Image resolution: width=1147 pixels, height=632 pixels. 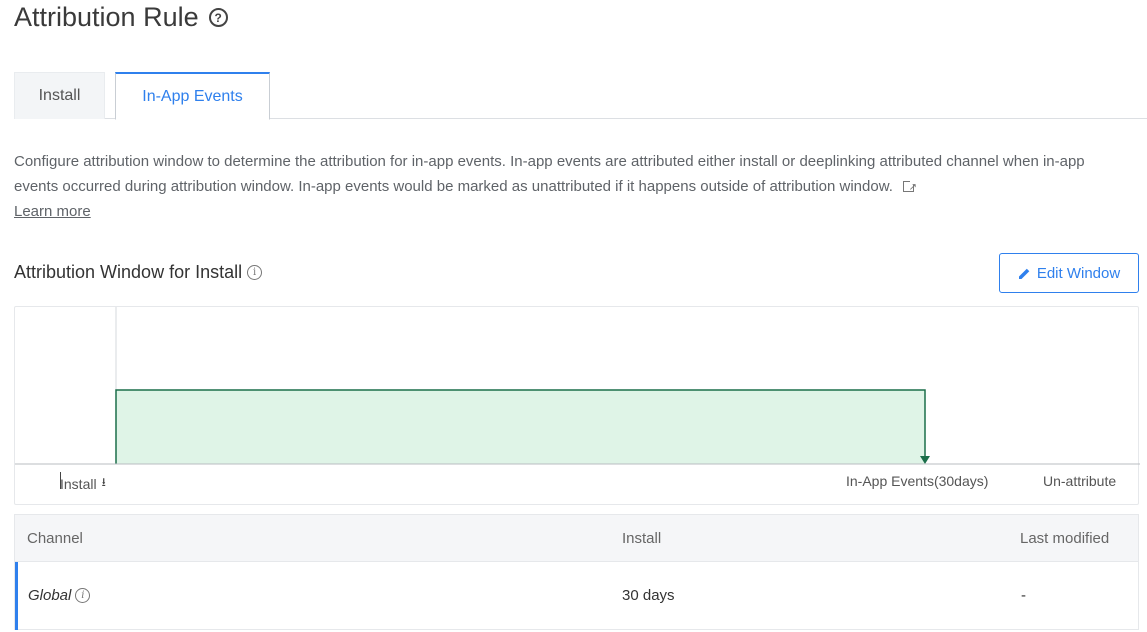 I want to click on tab-in-app-events: In-App Events, so click(x=192, y=96).